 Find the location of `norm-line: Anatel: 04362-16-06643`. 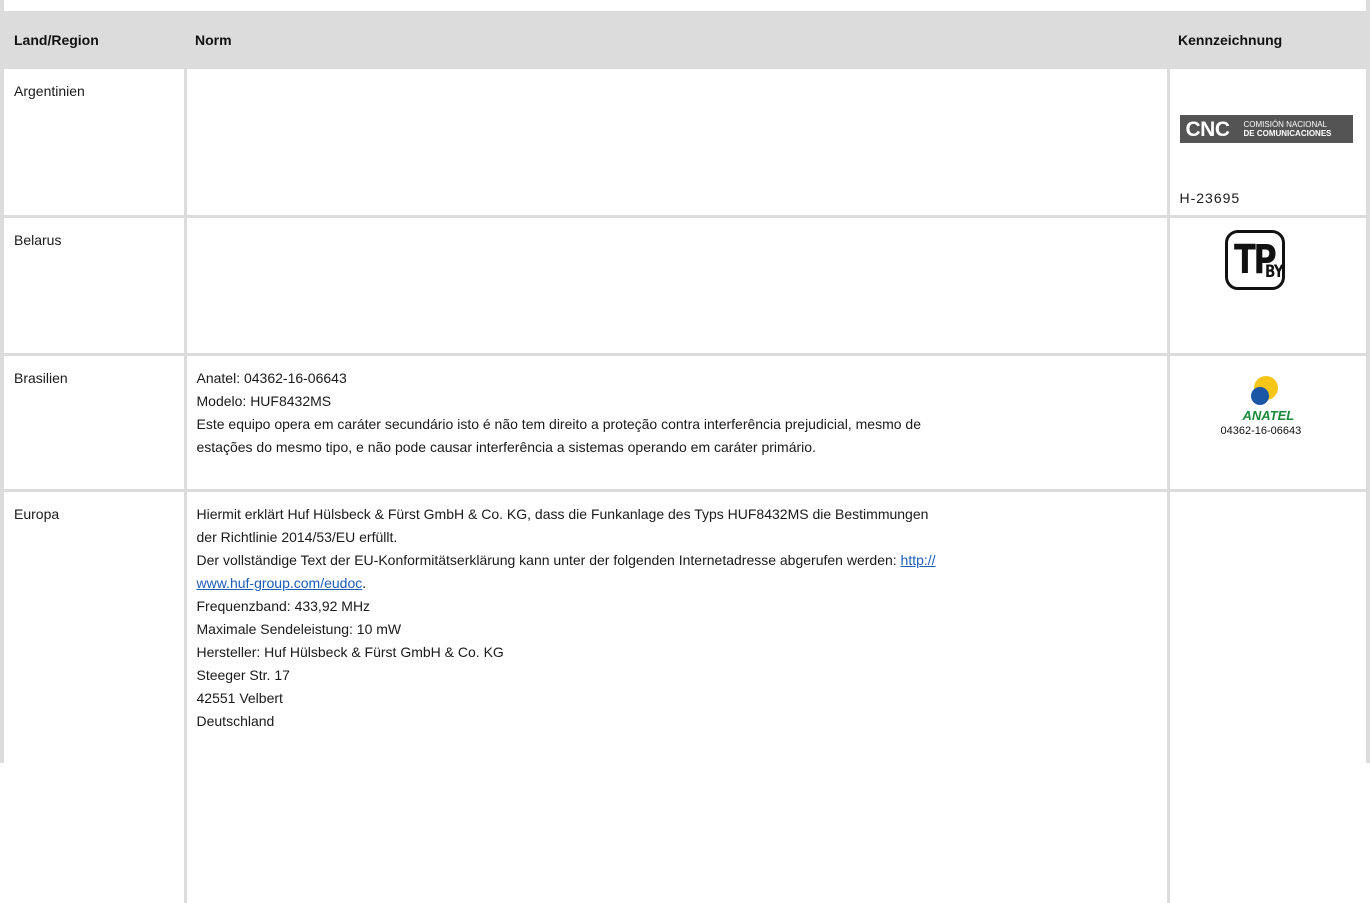

norm-line: Anatel: 04362-16-06643 is located at coordinates (677, 378).